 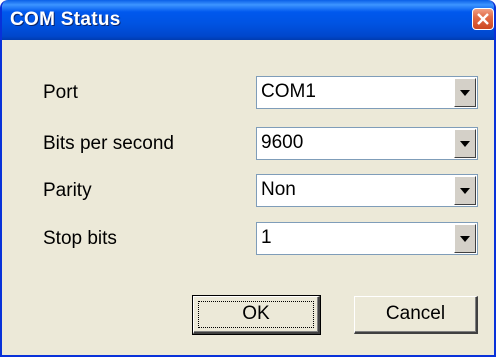 I want to click on stop-bits-value: 1, so click(x=266, y=237).